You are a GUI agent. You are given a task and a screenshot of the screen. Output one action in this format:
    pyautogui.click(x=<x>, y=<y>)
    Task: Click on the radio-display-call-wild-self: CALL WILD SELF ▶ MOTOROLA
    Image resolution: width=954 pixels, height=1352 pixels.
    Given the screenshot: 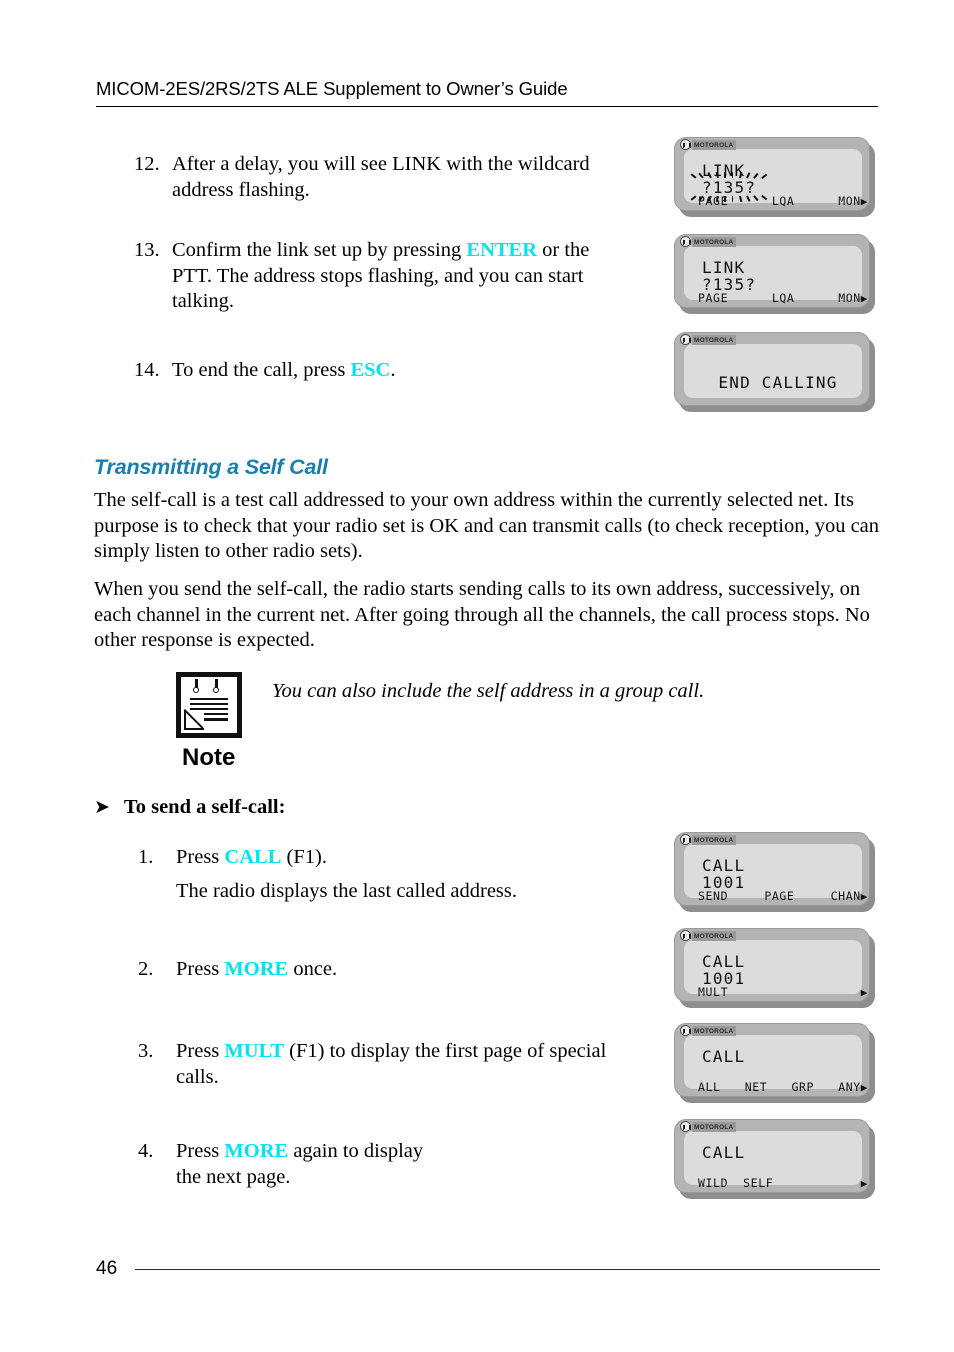 What is the action you would take?
    pyautogui.click(x=774, y=1159)
    